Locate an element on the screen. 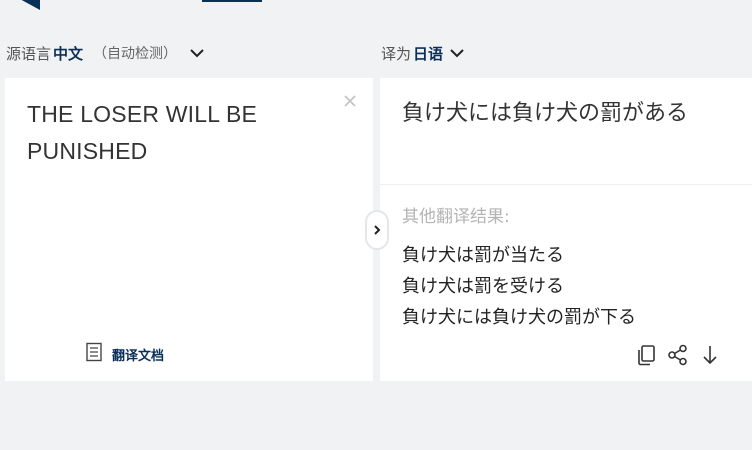 Image resolution: width=752 pixels, height=450 pixels. share-icon is located at coordinates (678, 355).